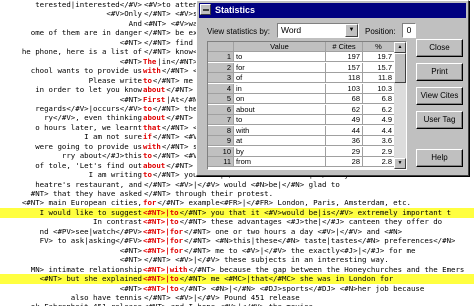 This screenshot has width=474, height=306. Describe the element at coordinates (280, 109) in the screenshot. I see `row-value: about` at that location.